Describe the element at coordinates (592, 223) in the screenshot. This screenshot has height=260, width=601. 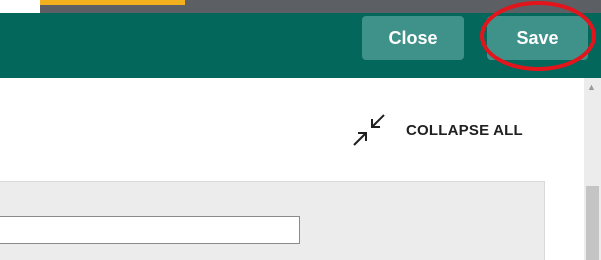
I see `scrollbar-thumb` at that location.